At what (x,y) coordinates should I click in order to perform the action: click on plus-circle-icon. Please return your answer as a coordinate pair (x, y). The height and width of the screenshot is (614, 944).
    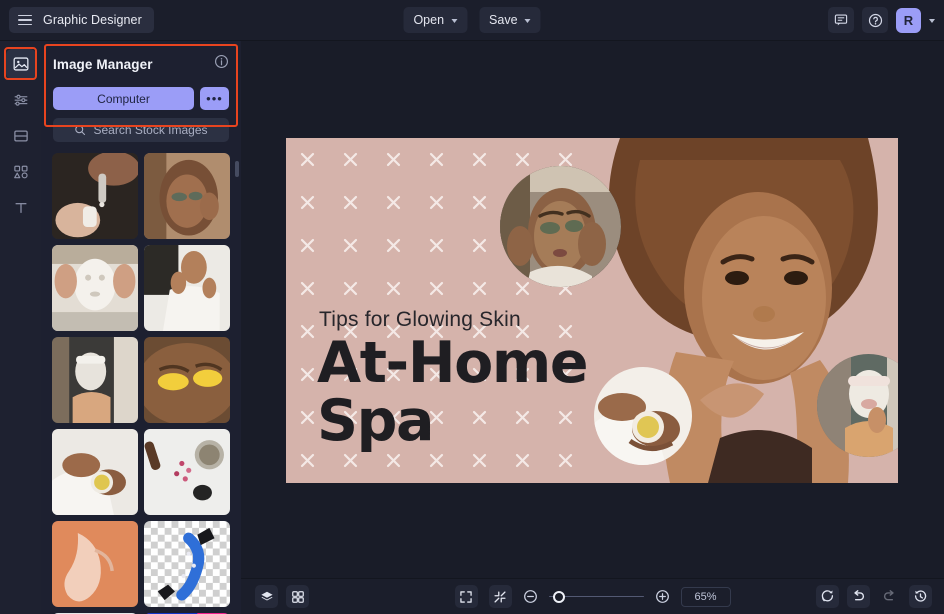
    Looking at the image, I should click on (662, 596).